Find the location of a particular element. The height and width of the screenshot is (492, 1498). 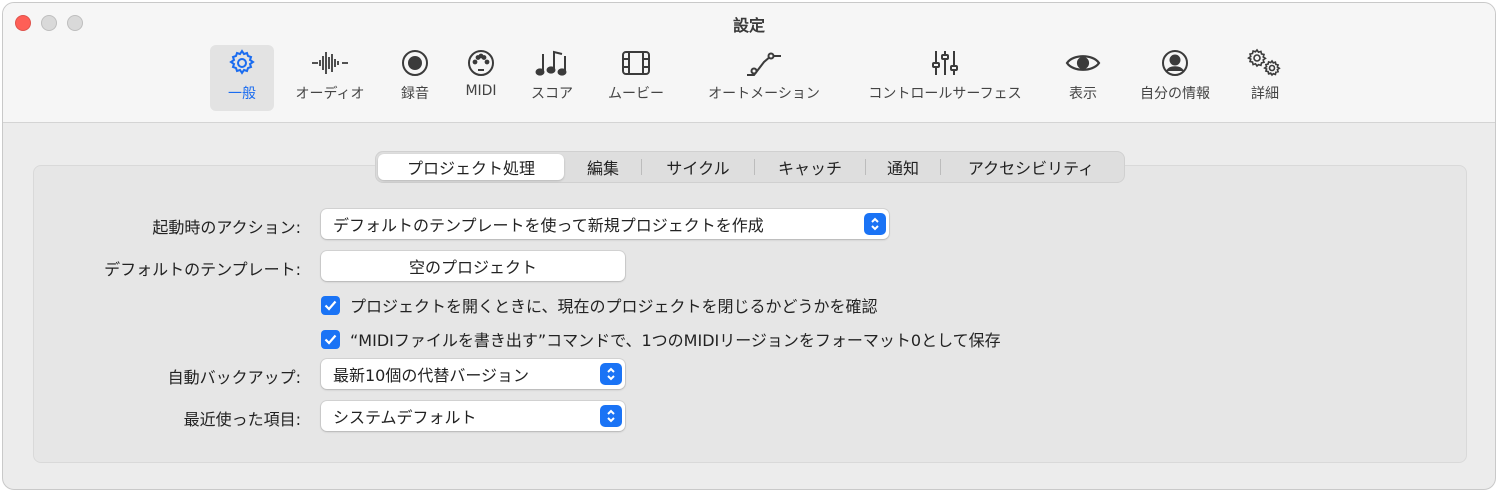

midi-export-checkbox is located at coordinates (330, 339).